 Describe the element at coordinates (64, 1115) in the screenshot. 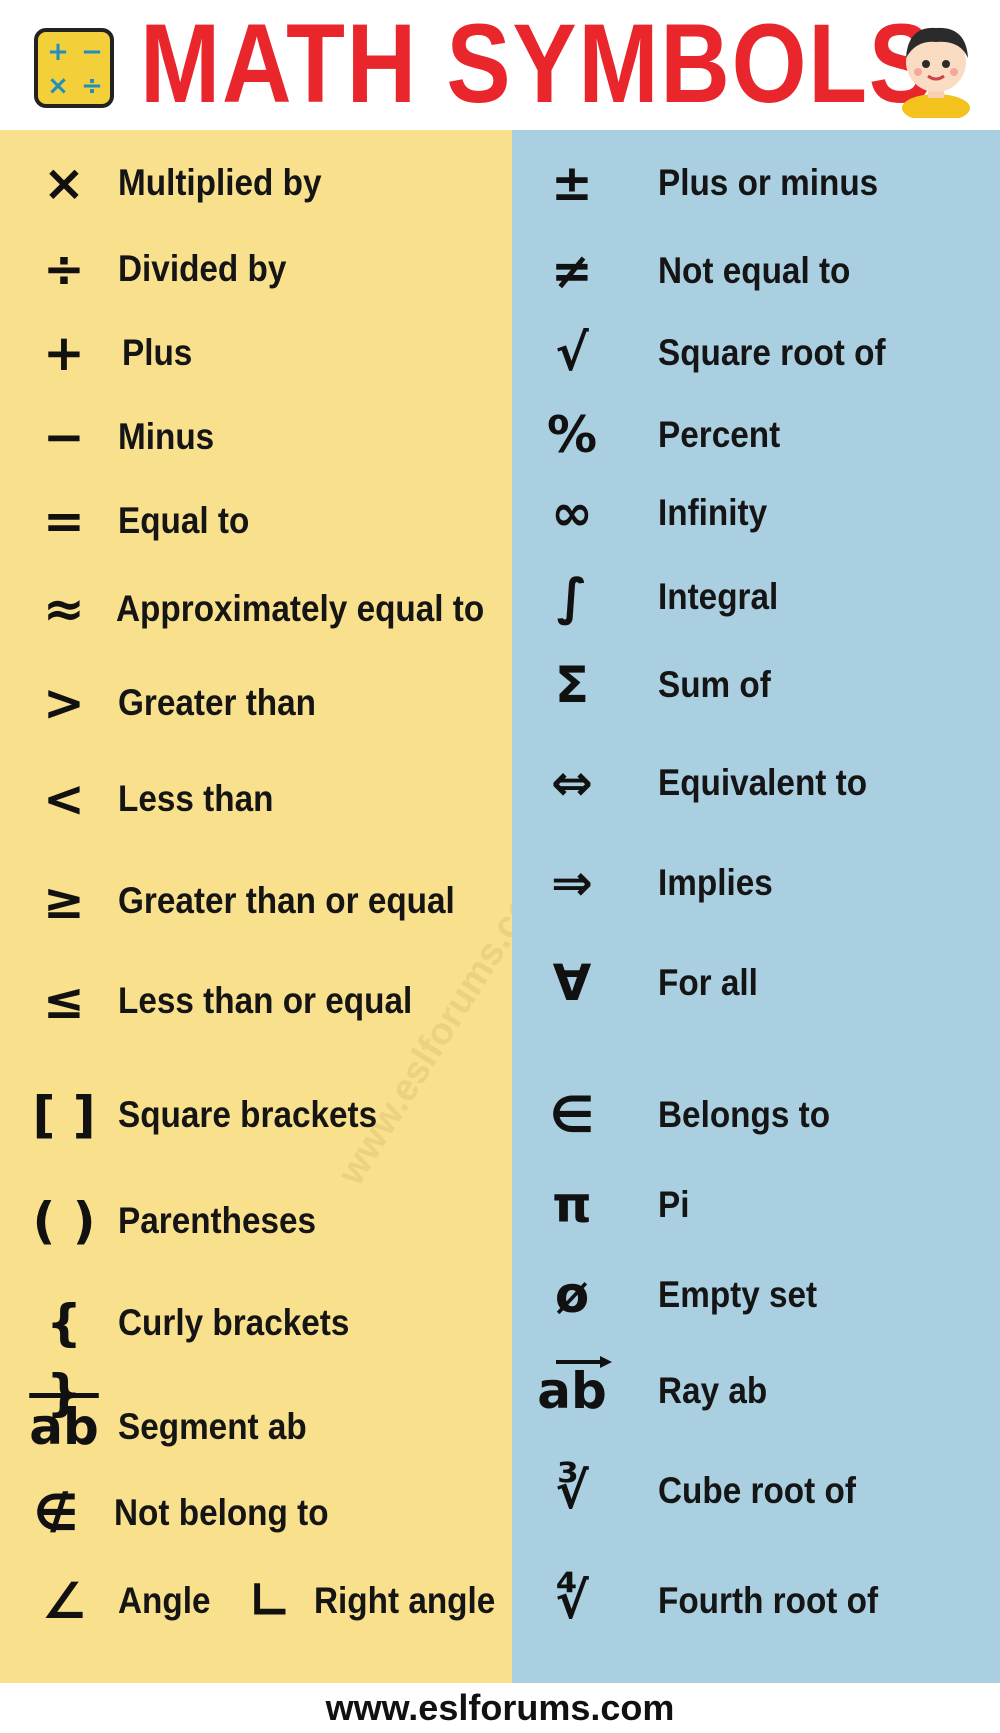

I see `square-brackets-symbol: [ ]` at that location.